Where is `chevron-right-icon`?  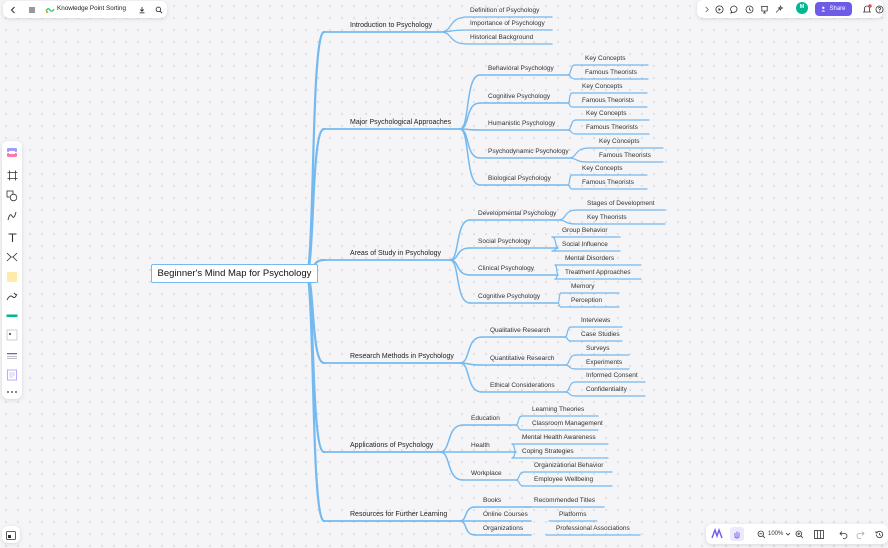 chevron-right-icon is located at coordinates (706, 9).